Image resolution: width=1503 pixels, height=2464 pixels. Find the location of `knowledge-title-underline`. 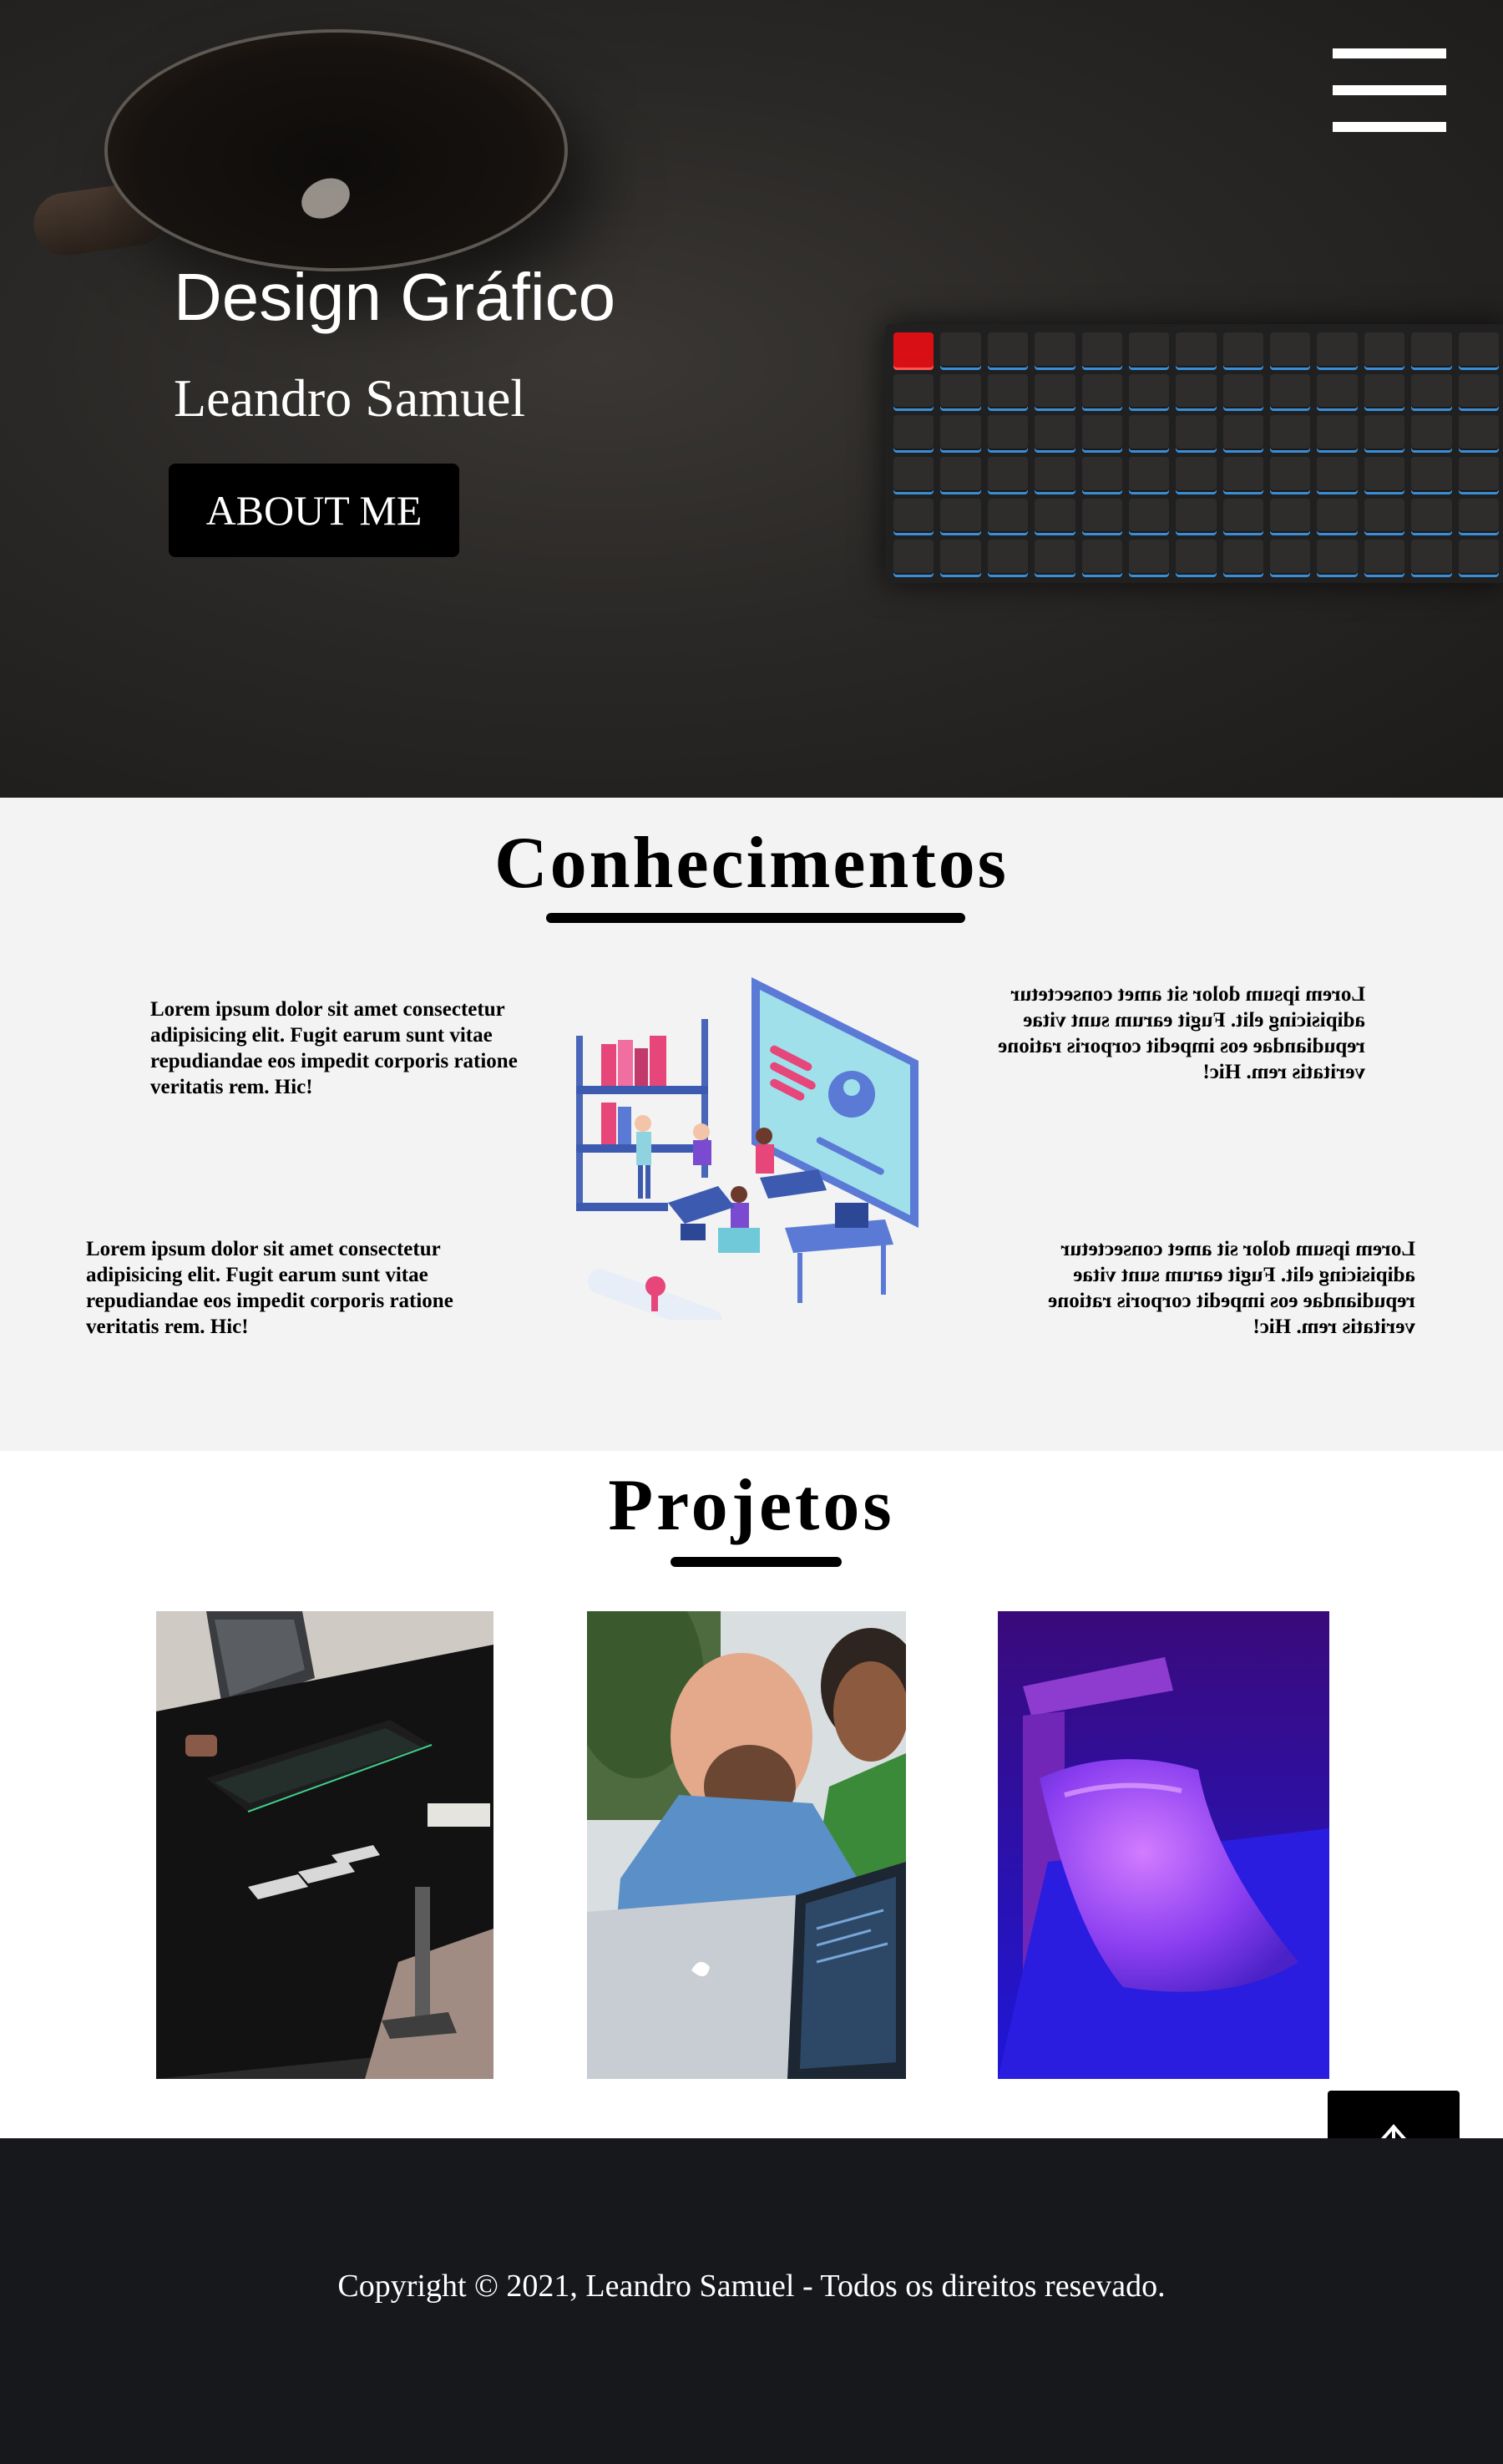

knowledge-title-underline is located at coordinates (755, 918).